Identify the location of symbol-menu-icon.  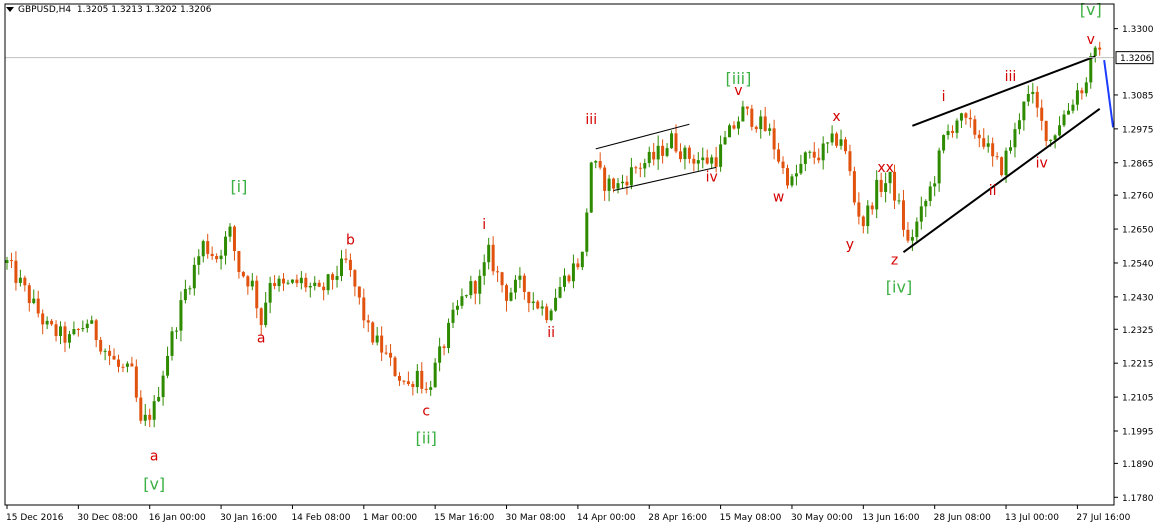
(10, 9).